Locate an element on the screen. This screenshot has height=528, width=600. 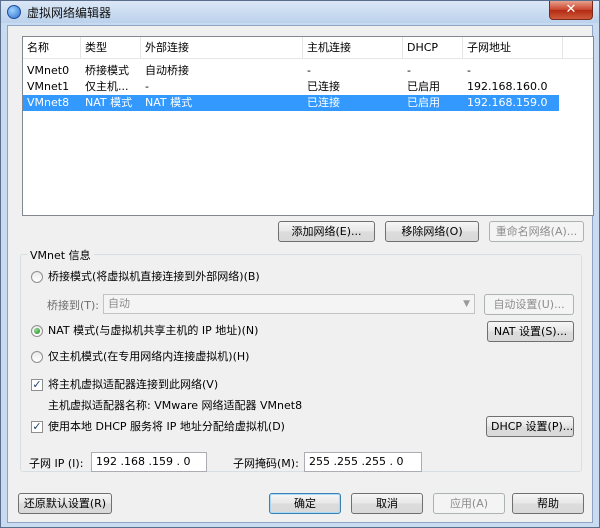
nat-mode-radio: NAT 模式(与虚拟机共享主机的 IP 地址)(N) is located at coordinates (161, 331).